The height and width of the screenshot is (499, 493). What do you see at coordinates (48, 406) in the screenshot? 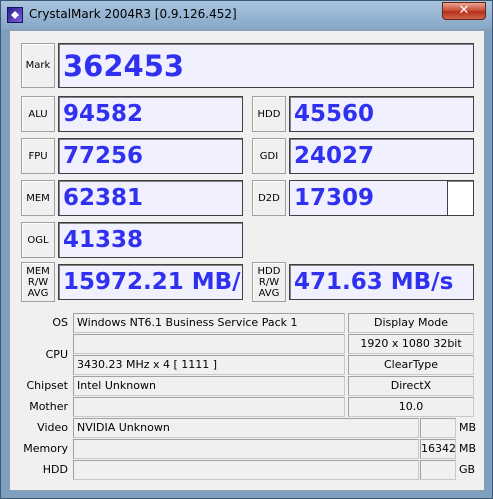
I see `mother-label: Mother` at bounding box center [48, 406].